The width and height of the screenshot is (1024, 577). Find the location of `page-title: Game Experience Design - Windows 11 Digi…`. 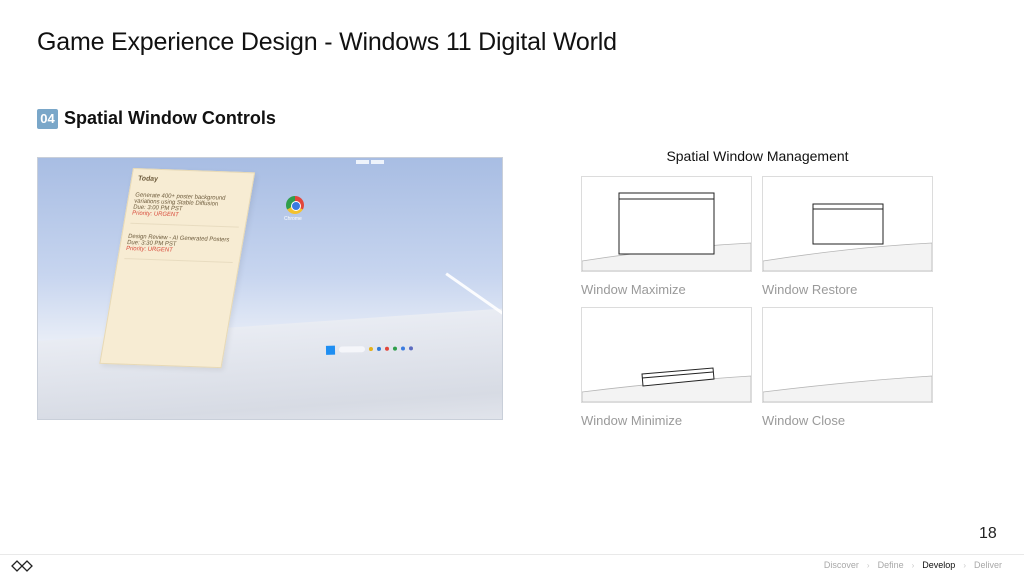

page-title: Game Experience Design - Windows 11 Digi… is located at coordinates (327, 42).